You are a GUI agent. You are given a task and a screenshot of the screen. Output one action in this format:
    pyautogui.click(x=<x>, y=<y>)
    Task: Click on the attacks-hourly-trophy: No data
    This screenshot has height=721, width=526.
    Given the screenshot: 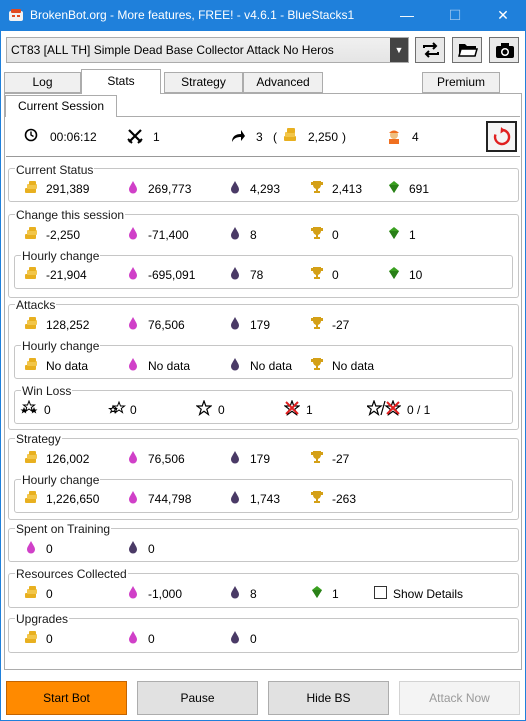 What is the action you would take?
    pyautogui.click(x=353, y=366)
    